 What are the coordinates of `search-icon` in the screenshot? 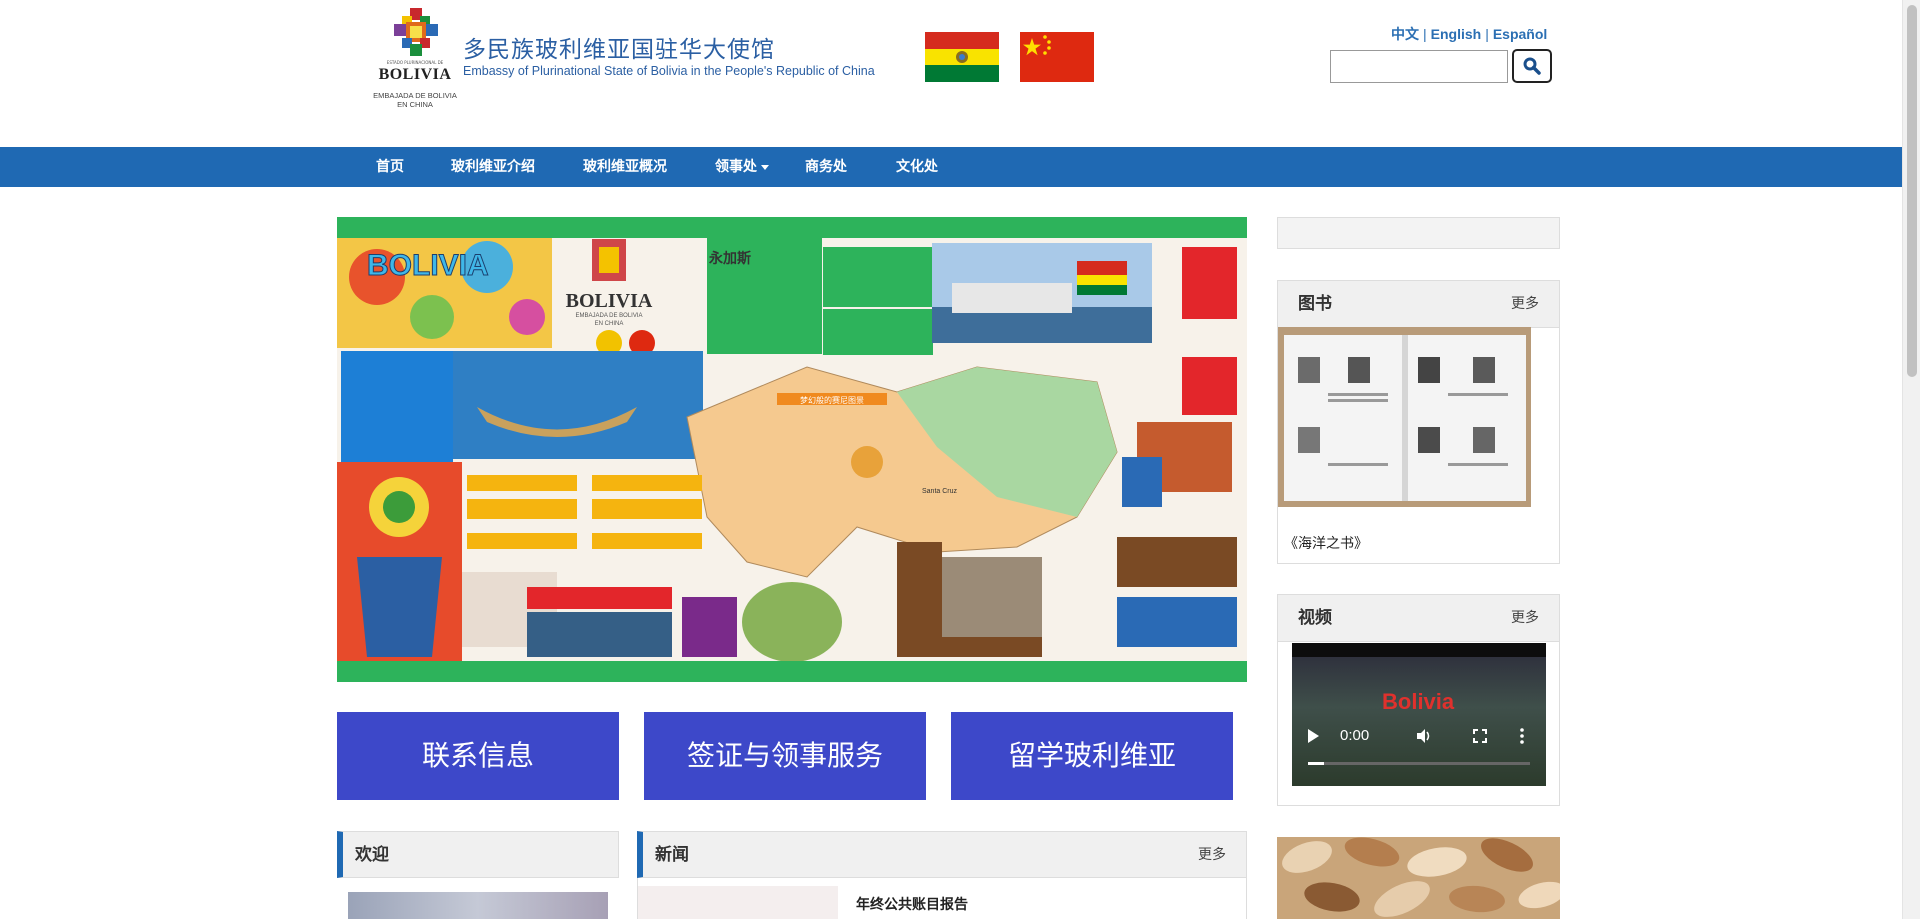 It's located at (1532, 66).